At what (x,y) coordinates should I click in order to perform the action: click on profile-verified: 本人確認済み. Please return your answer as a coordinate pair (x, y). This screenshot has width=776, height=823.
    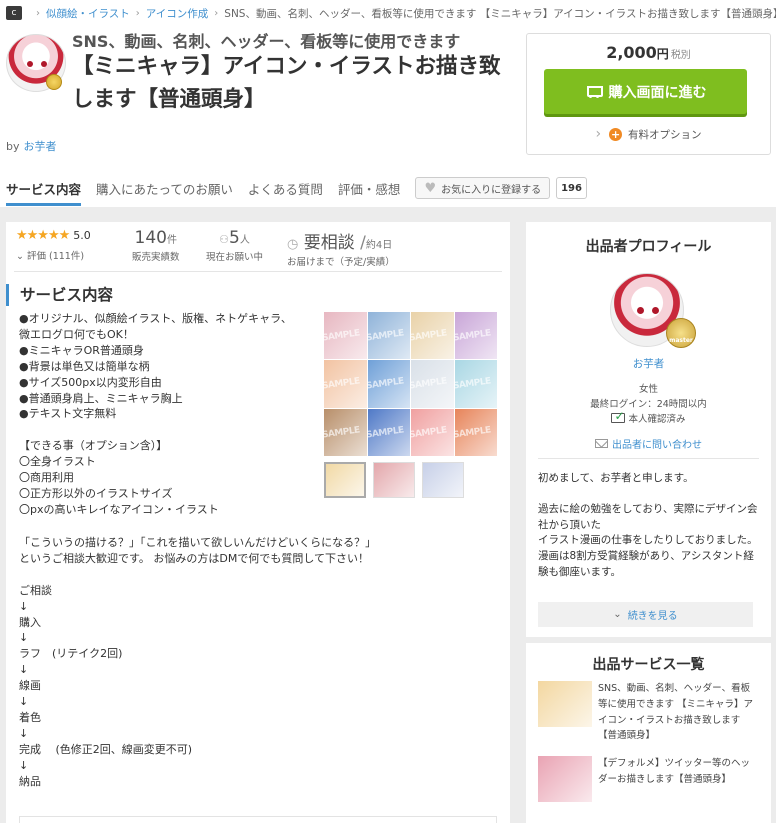
    Looking at the image, I should click on (648, 417).